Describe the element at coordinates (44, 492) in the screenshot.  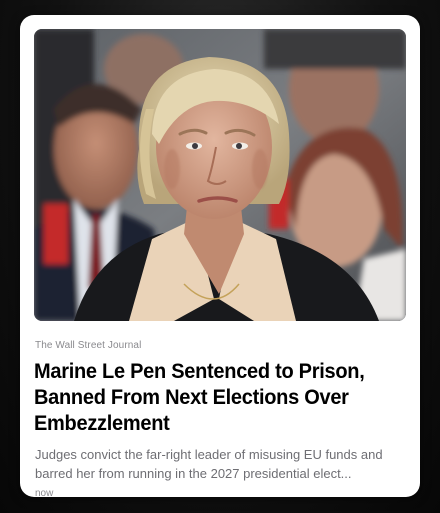
I see `article-timestamp: now` at that location.